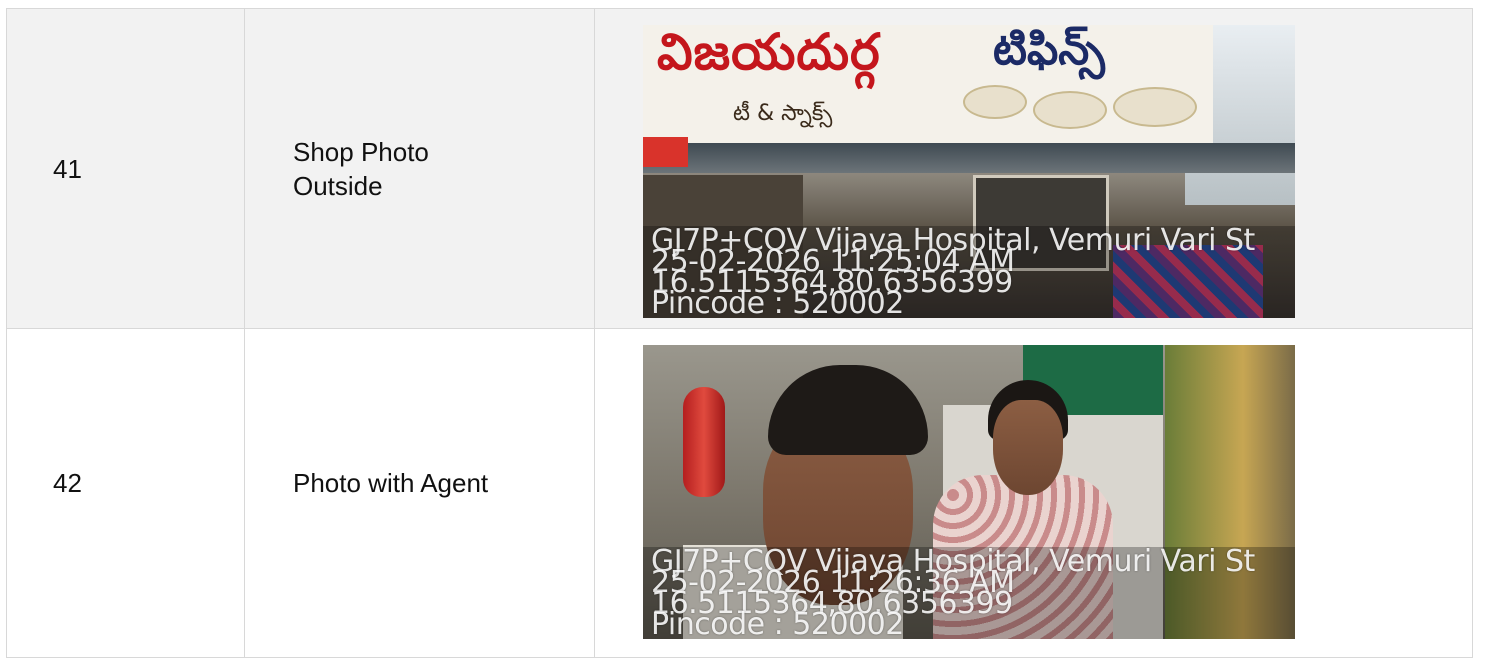 This screenshot has width=1485, height=658. I want to click on photo-woman-face, so click(1028, 447).